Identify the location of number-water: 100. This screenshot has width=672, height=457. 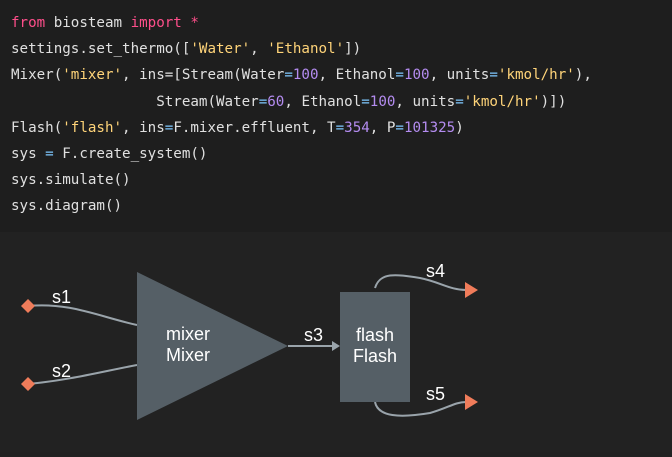
(305, 75).